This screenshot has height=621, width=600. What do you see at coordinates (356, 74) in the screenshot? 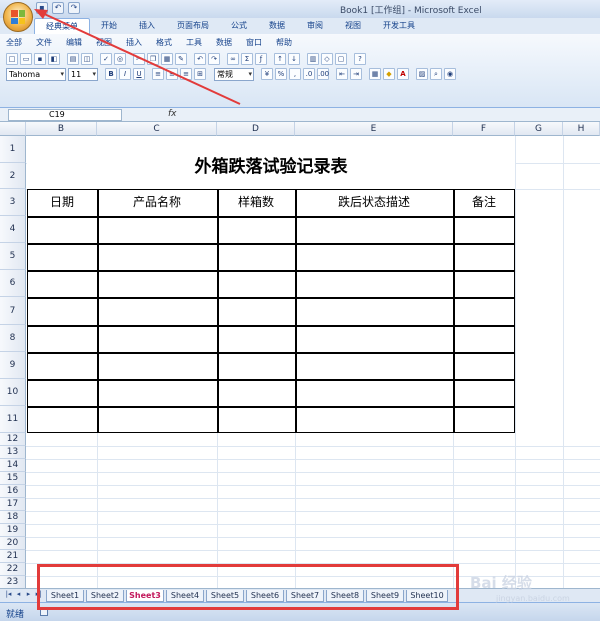
I see `increase-indent-icon: ⇥` at bounding box center [356, 74].